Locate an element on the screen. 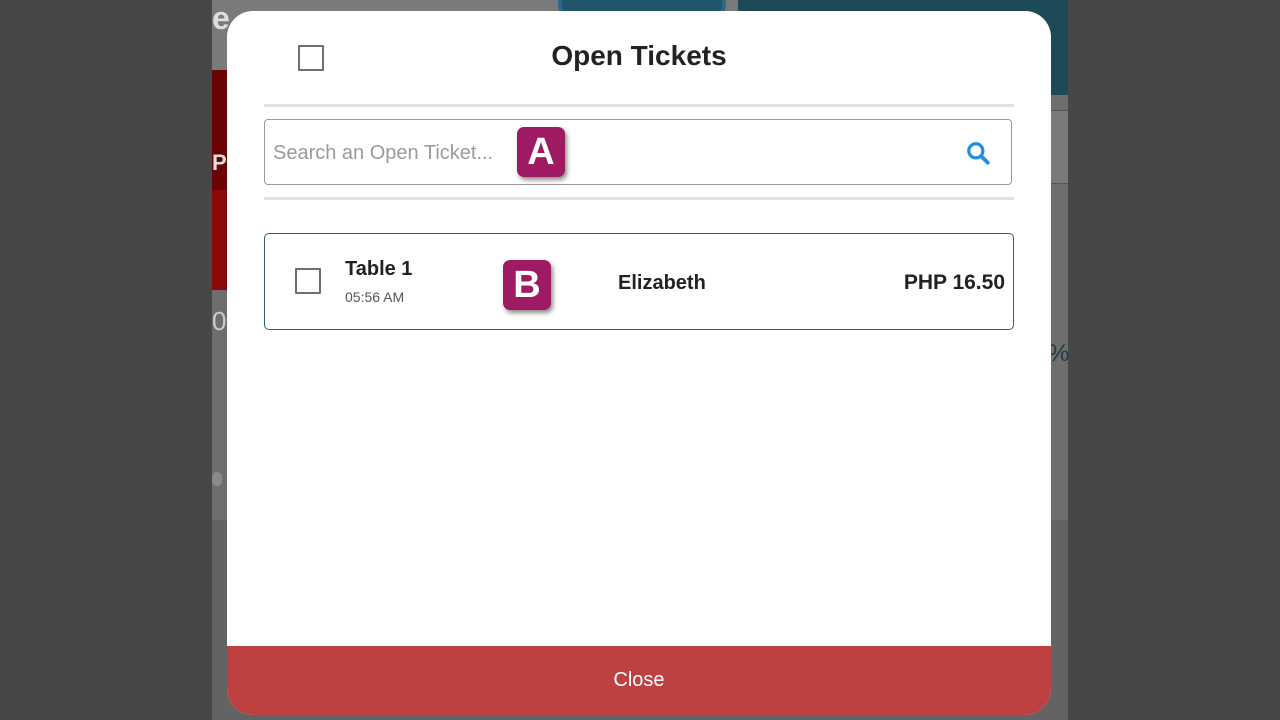  background-right-box is located at coordinates (1059, 147).